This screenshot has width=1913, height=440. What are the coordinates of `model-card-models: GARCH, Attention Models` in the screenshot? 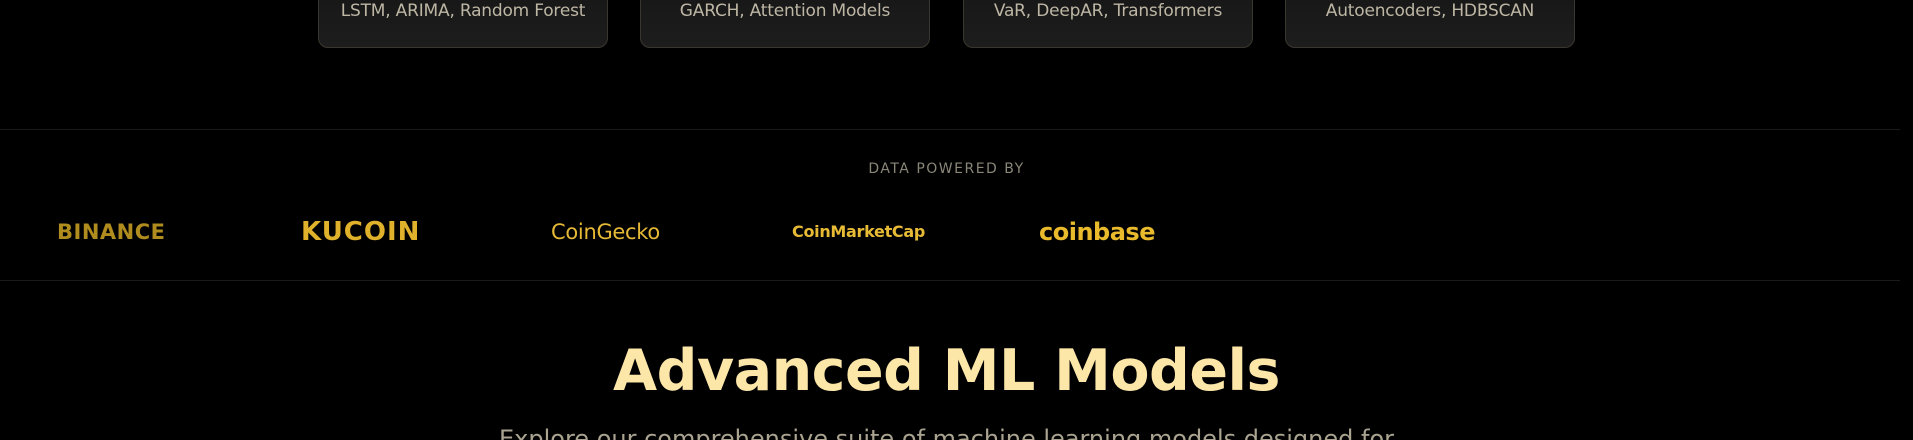 It's located at (785, 11).